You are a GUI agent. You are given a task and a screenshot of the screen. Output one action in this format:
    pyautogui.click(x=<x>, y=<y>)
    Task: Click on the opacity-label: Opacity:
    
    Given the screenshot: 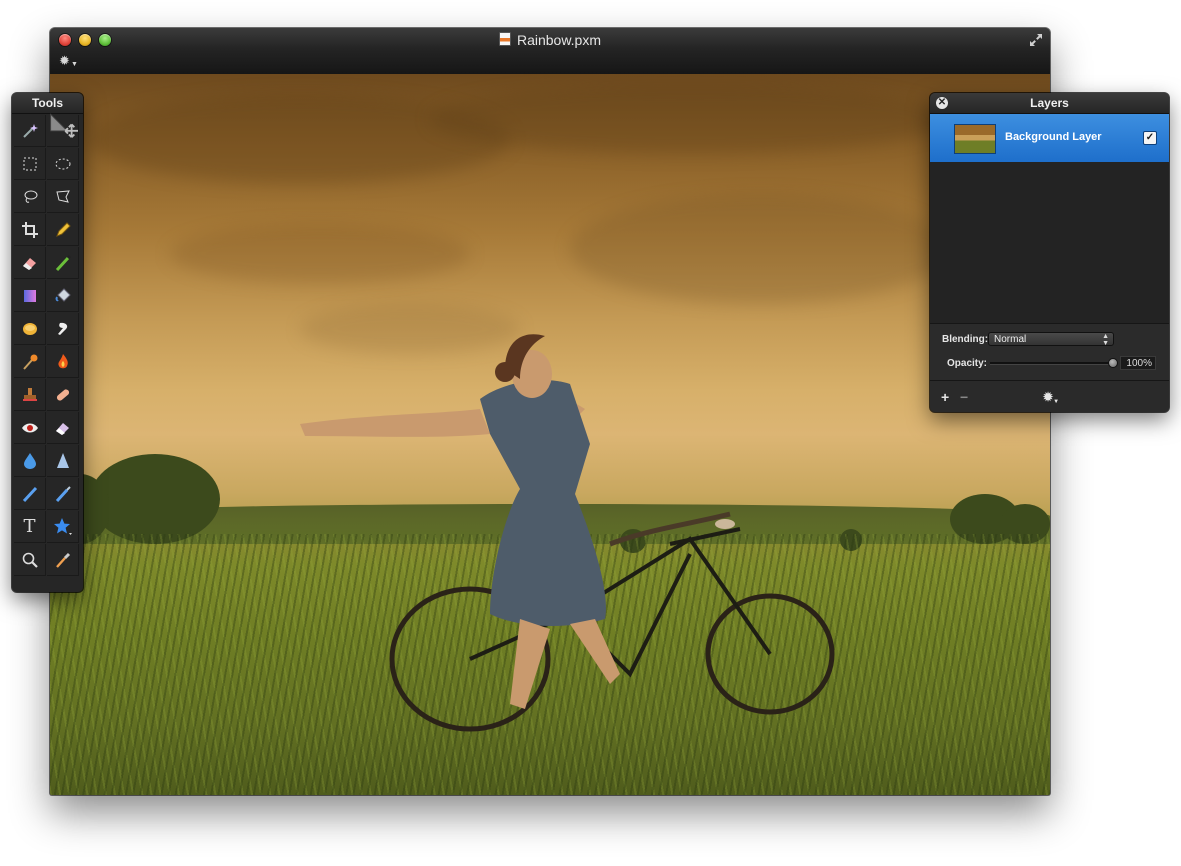 What is the action you would take?
    pyautogui.click(x=967, y=363)
    